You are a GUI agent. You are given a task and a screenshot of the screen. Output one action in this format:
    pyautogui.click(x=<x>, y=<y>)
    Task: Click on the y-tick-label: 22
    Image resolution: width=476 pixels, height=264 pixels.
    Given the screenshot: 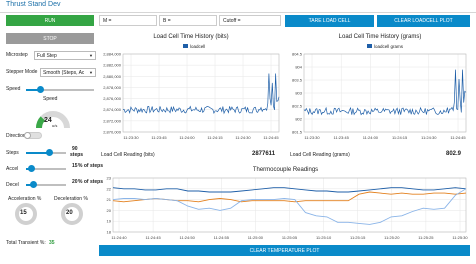 What is the action you would take?
    pyautogui.click(x=109, y=188)
    